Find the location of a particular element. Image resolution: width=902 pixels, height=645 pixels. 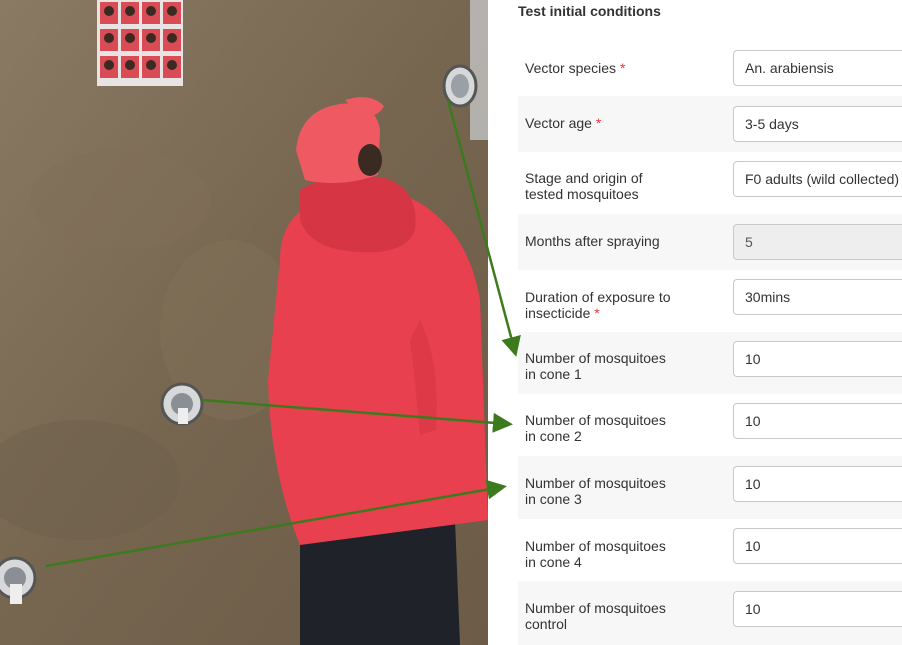

row-vector-species: Vector species * An. arabiensis is located at coordinates (710, 67).